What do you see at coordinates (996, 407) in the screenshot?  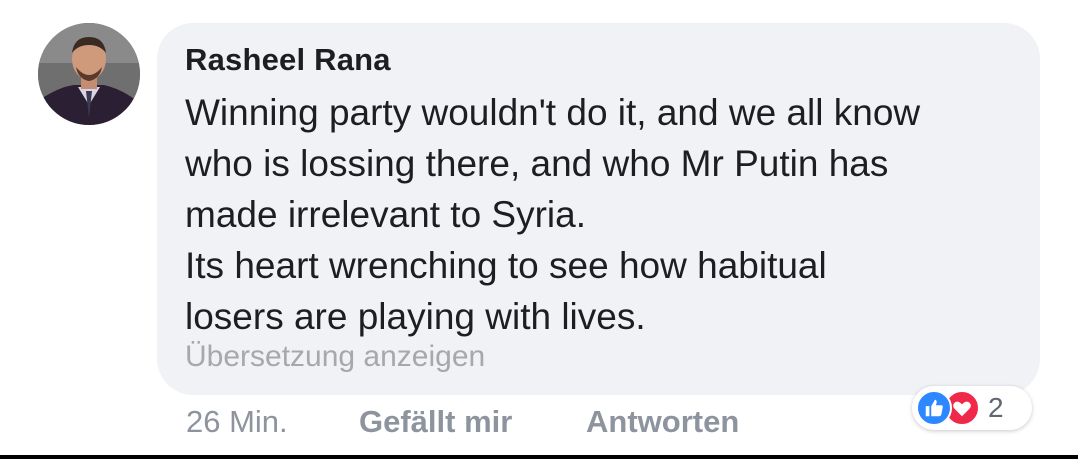 I see `reaction-count: 2` at bounding box center [996, 407].